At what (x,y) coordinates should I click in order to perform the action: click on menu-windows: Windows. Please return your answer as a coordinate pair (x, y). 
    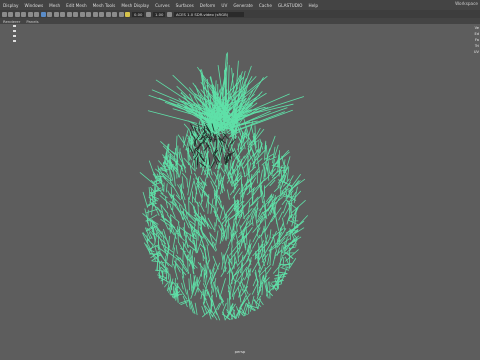
    Looking at the image, I should click on (33, 5).